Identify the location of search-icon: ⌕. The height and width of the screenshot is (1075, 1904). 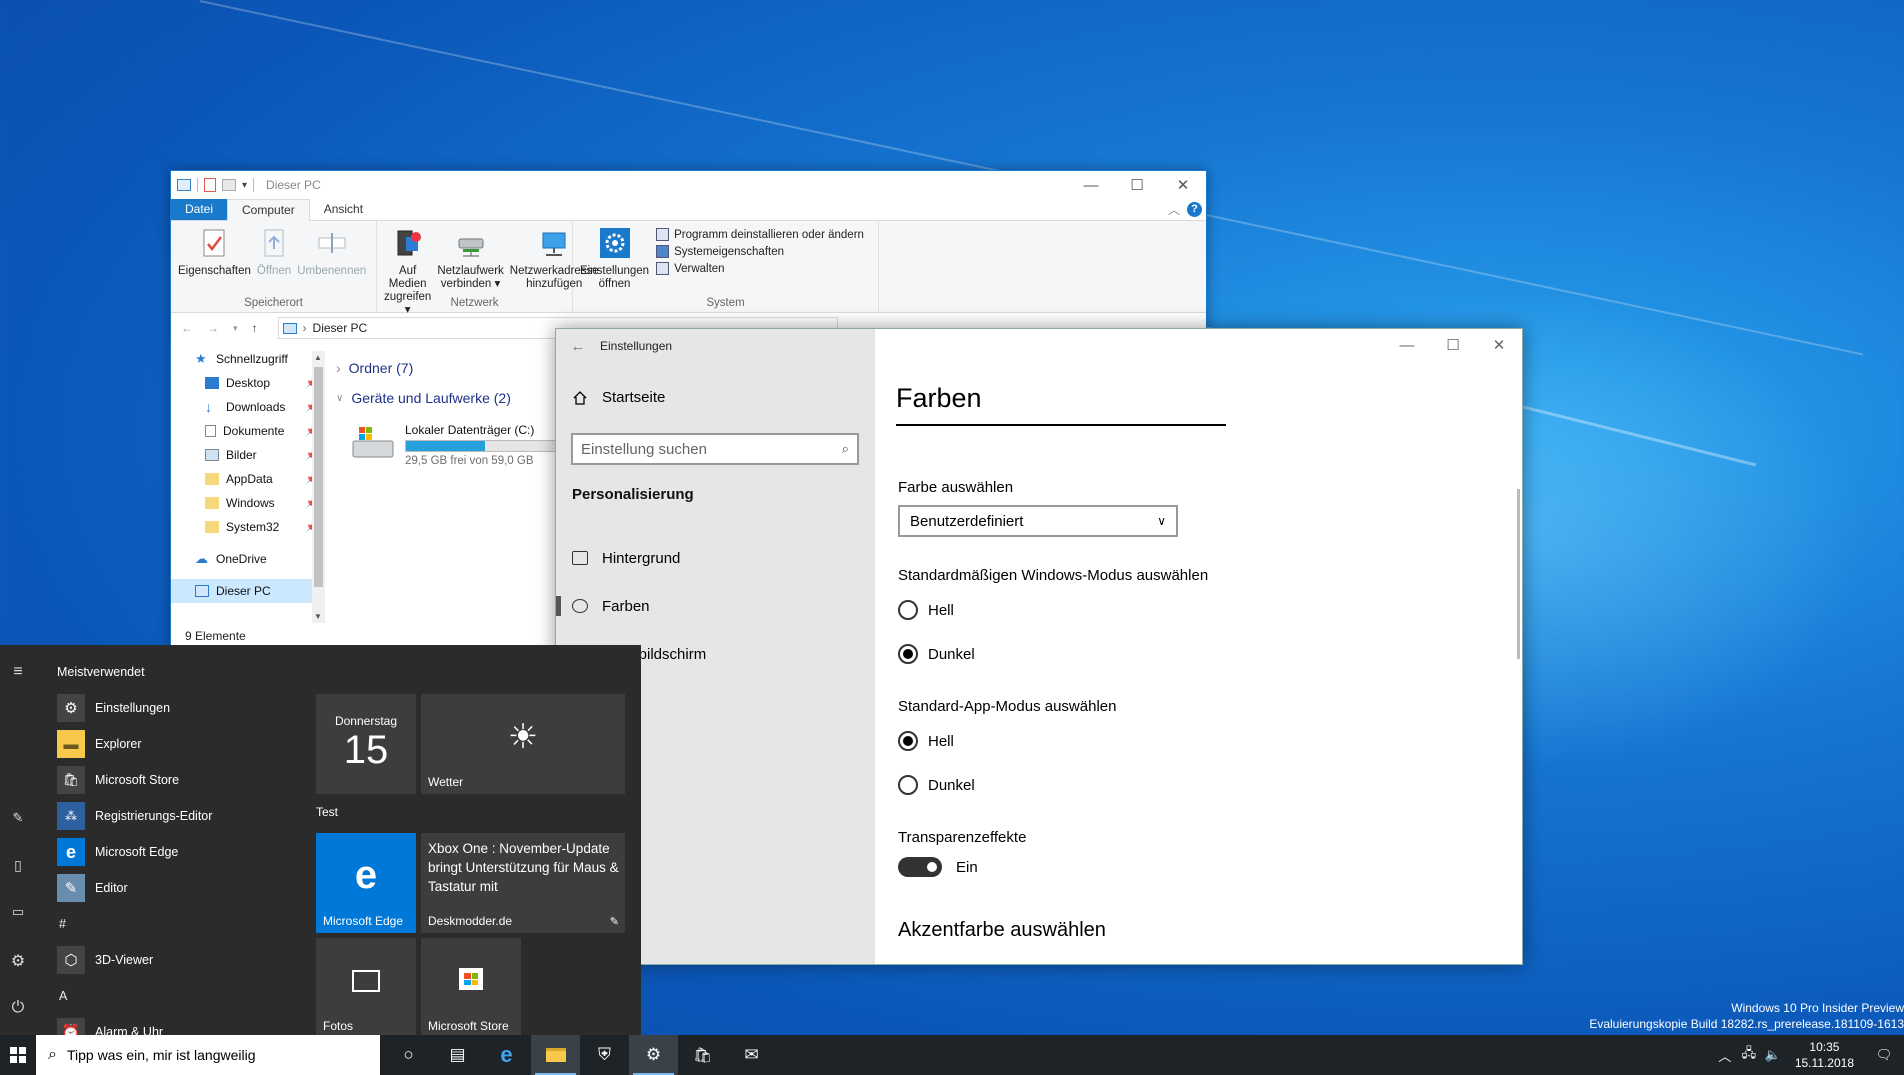
(845, 448).